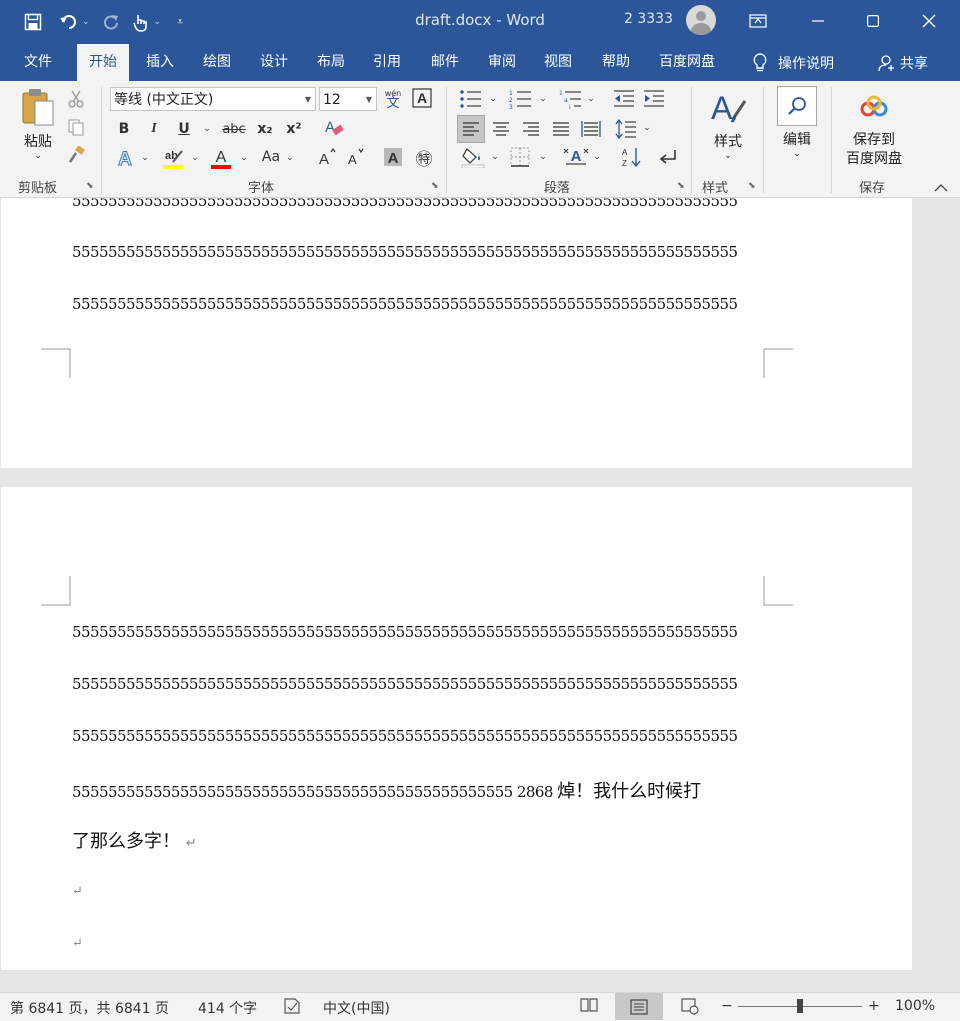  I want to click on vertical-scrollbar, so click(936, 595).